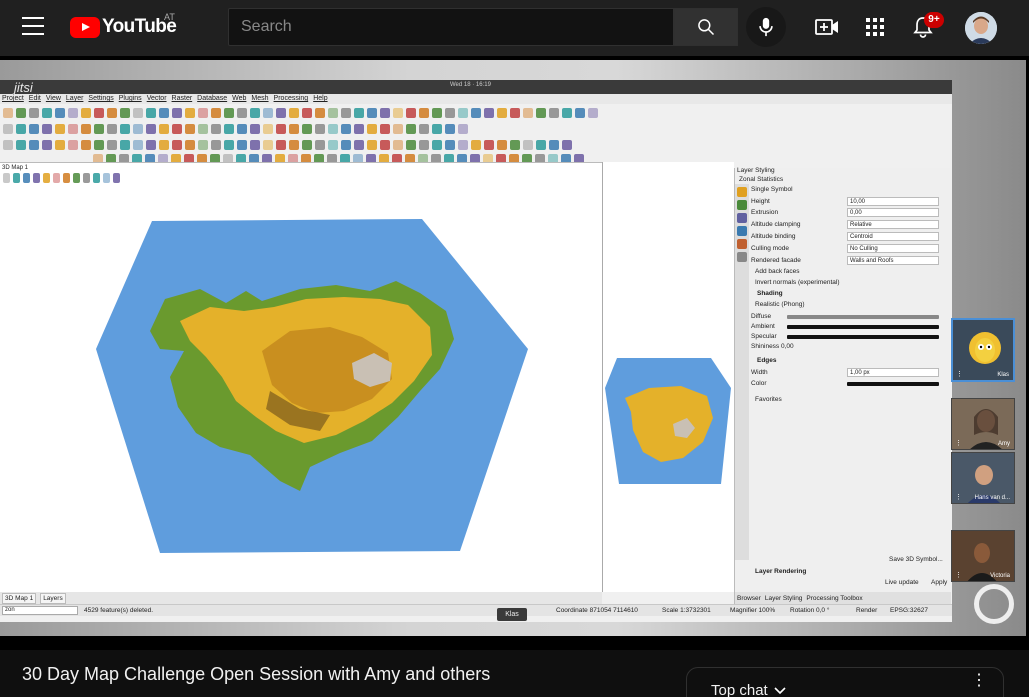 The height and width of the screenshot is (697, 1029). What do you see at coordinates (866, 610) in the screenshot?
I see `render-checkbox: Render` at bounding box center [866, 610].